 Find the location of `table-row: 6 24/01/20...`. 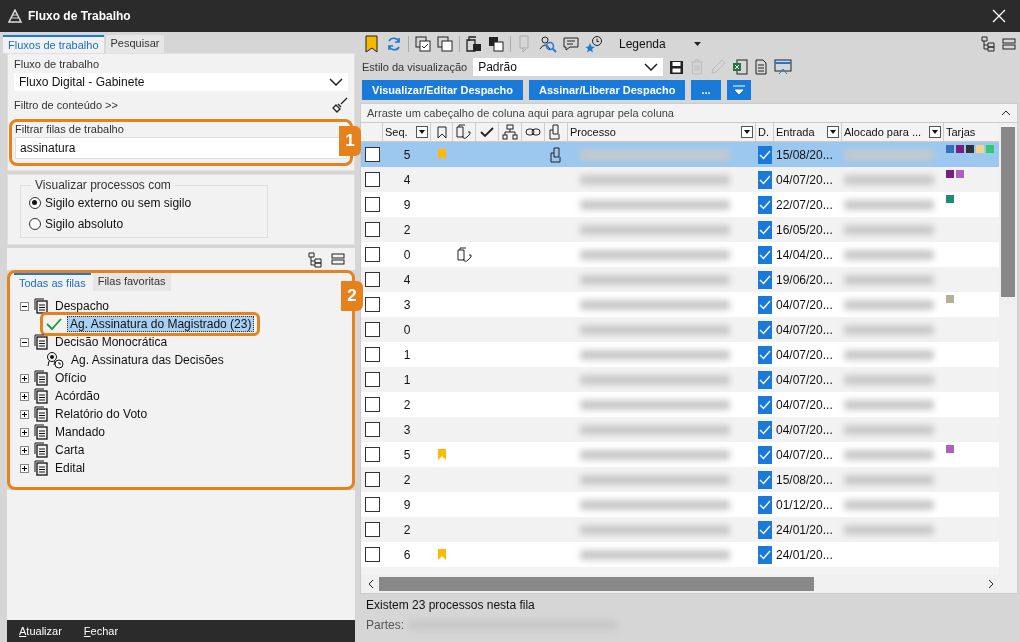

table-row: 6 24/01/20... is located at coordinates (680, 554).